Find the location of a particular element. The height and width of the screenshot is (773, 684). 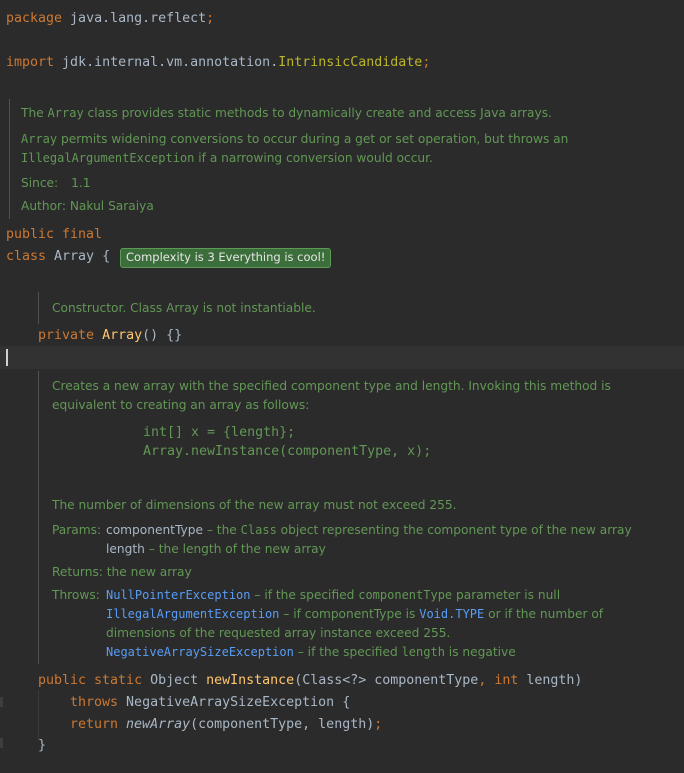

param-list: (Class<?> componentType is located at coordinates (386, 680).